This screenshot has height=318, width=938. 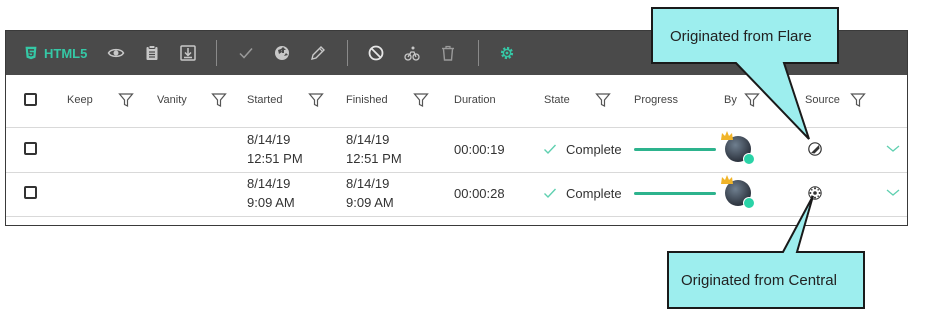 What do you see at coordinates (759, 280) in the screenshot?
I see `callout-central-text: Originated from Central` at bounding box center [759, 280].